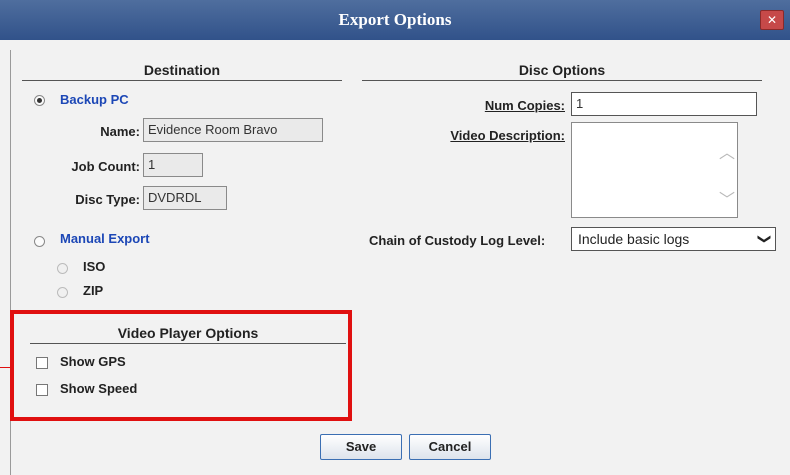 This screenshot has width=790, height=475. I want to click on chevron-up-icon: ︿, so click(727, 151).